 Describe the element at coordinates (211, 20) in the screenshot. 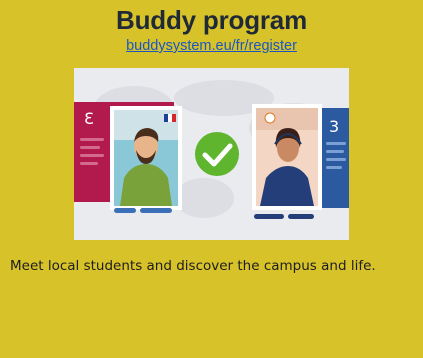

I see `card-title: Buddy program` at that location.